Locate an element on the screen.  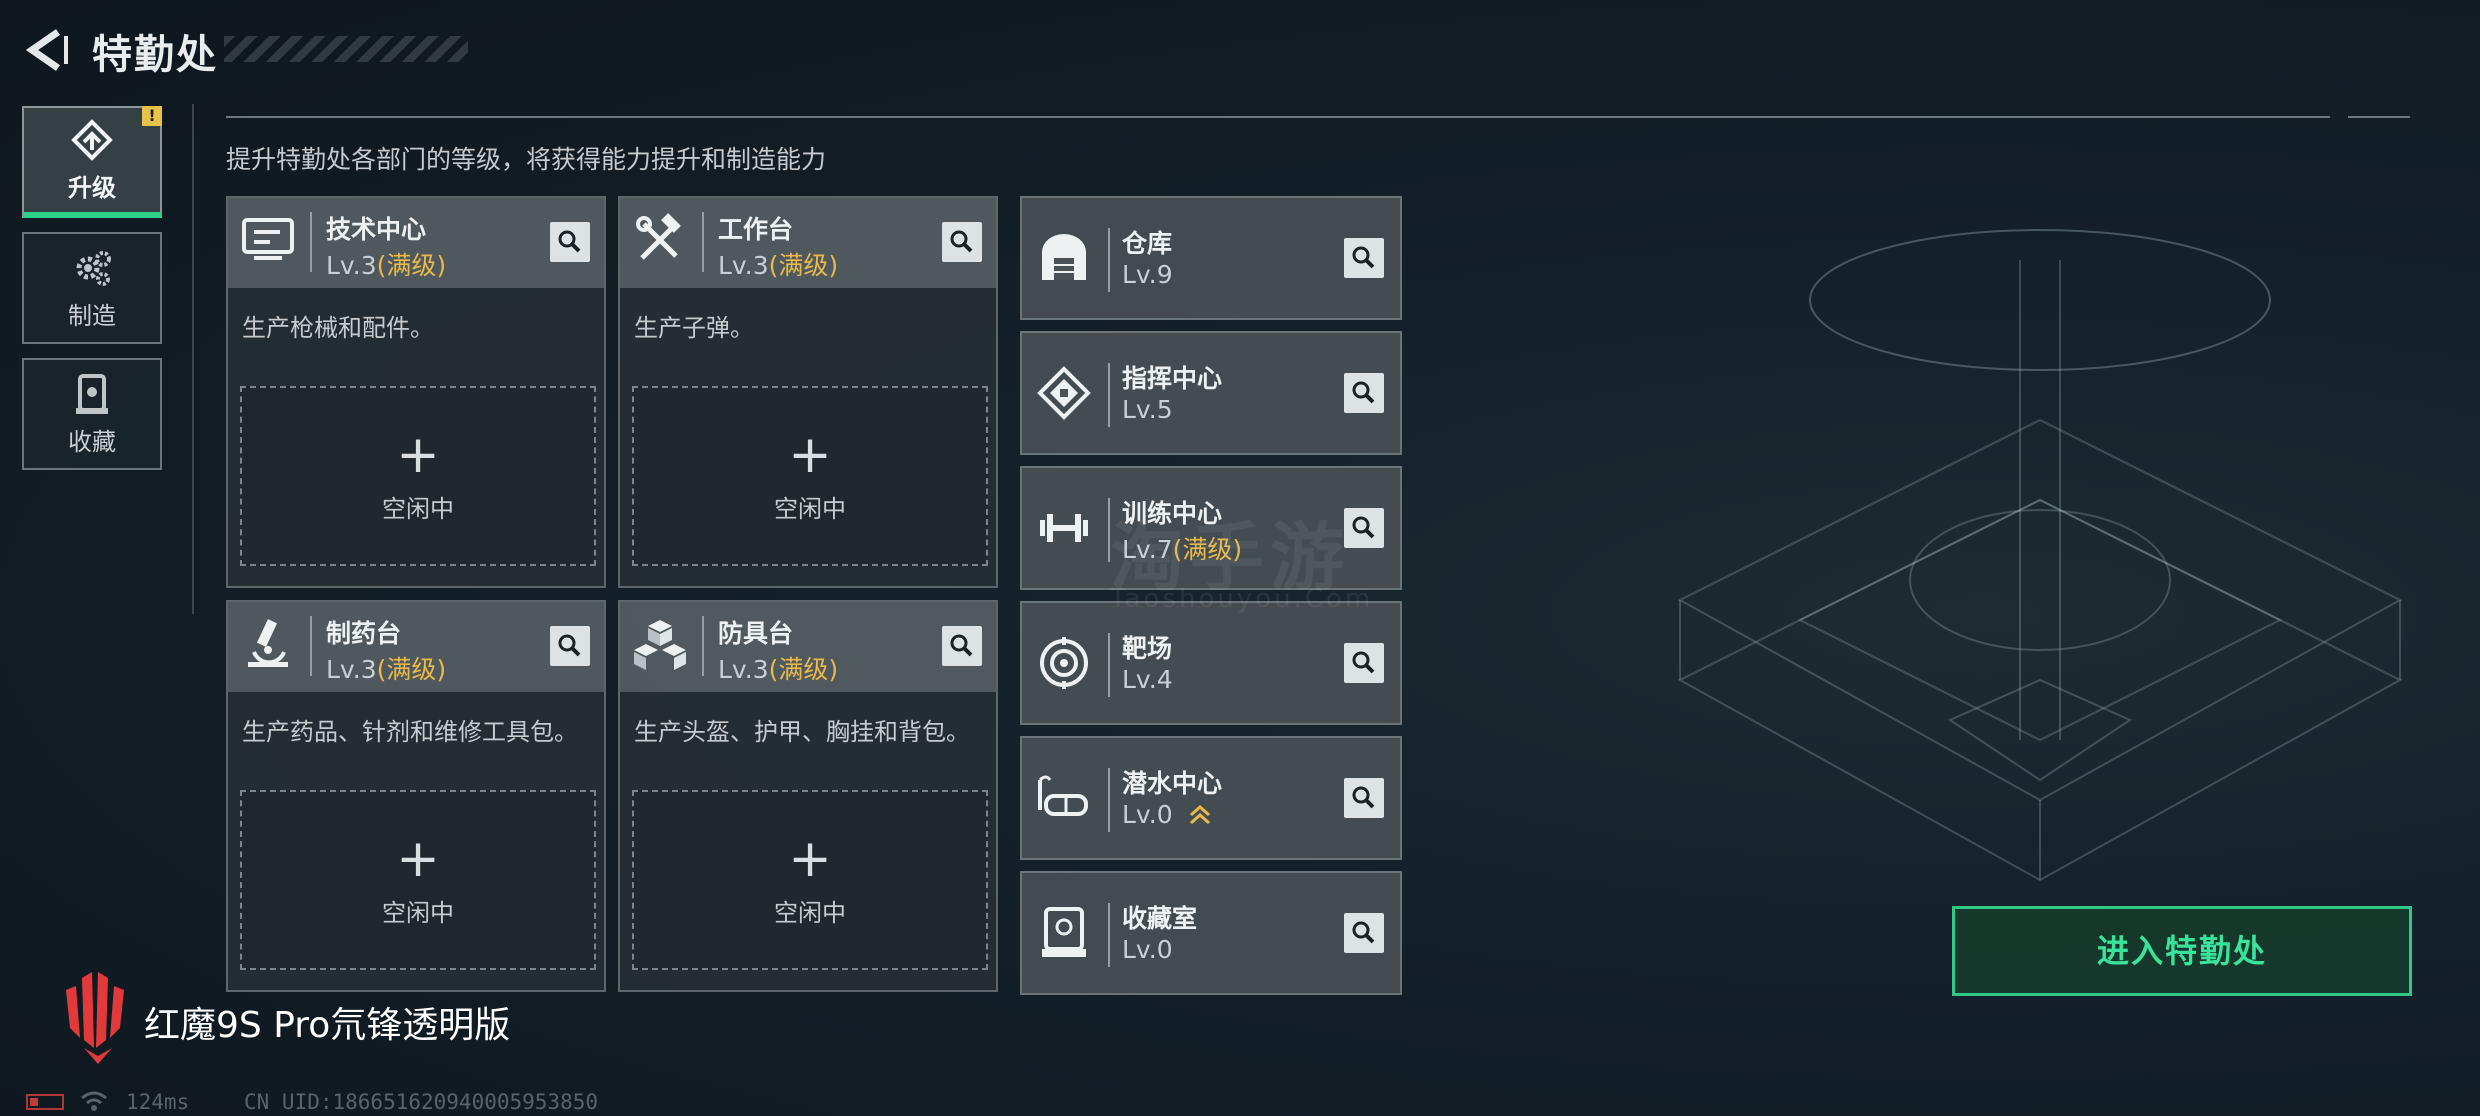
dumbbell-icon is located at coordinates (1064, 528).